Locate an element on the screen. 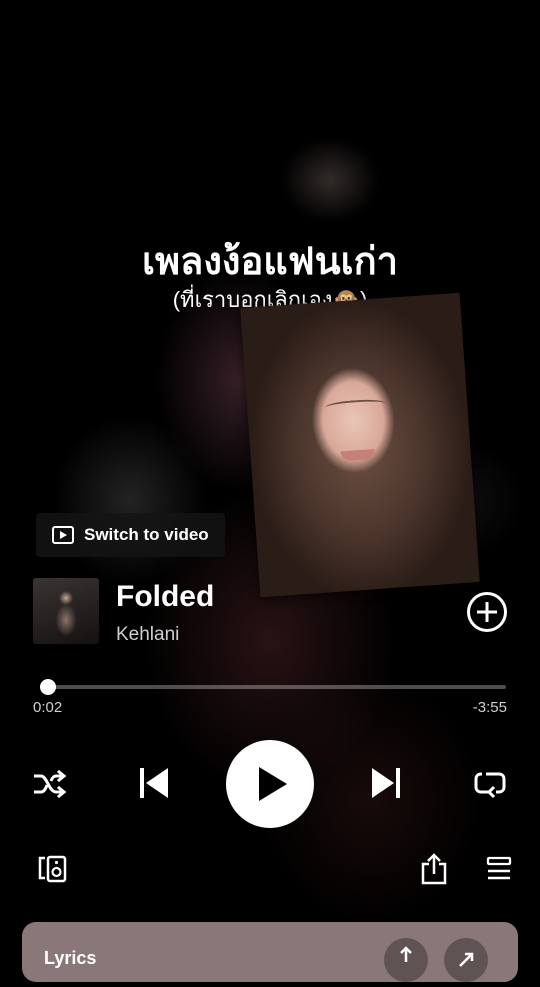  add-to-library-button is located at coordinates (487, 612).